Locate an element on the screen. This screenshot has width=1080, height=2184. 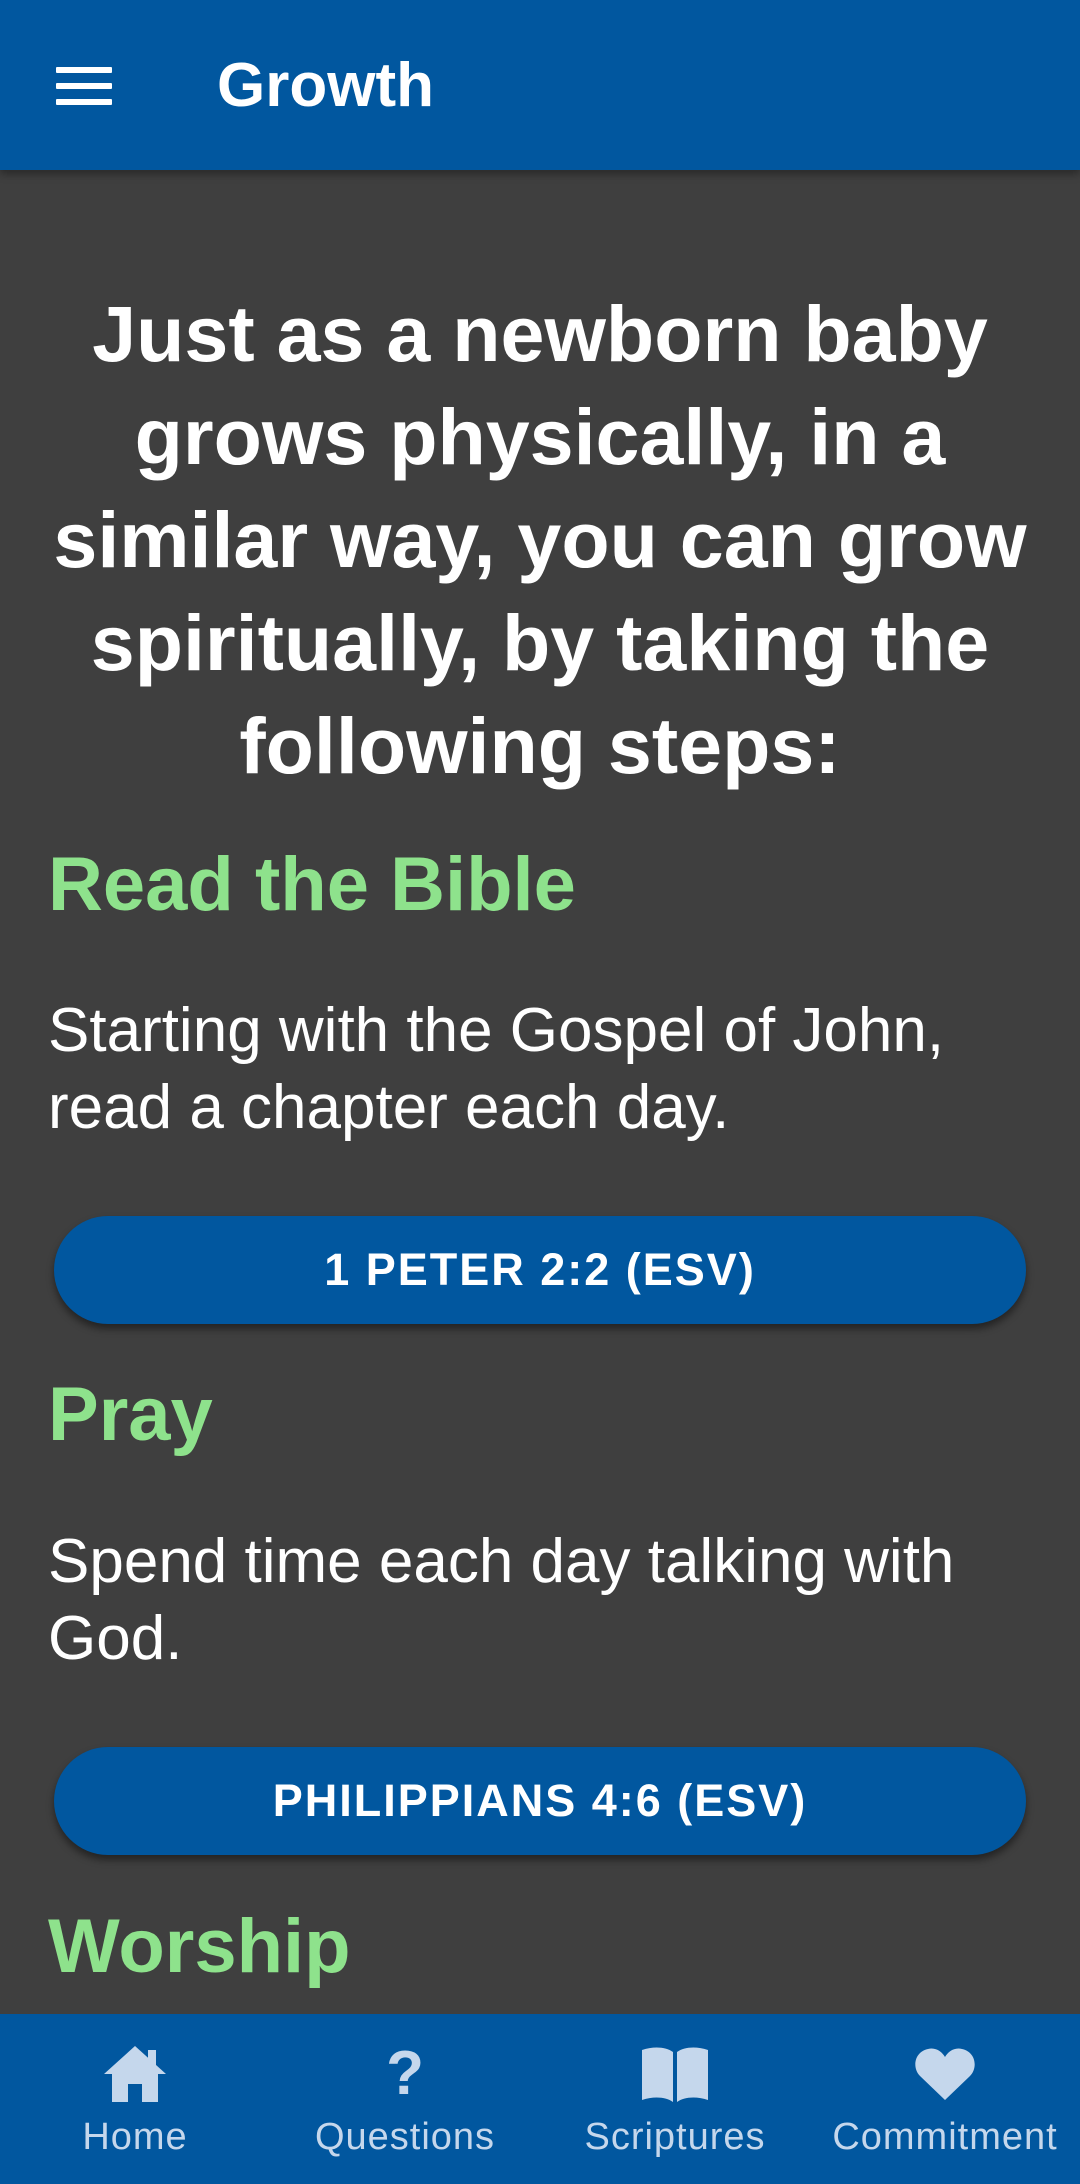
nav-label-commitment: Commitment is located at coordinates (945, 2137).